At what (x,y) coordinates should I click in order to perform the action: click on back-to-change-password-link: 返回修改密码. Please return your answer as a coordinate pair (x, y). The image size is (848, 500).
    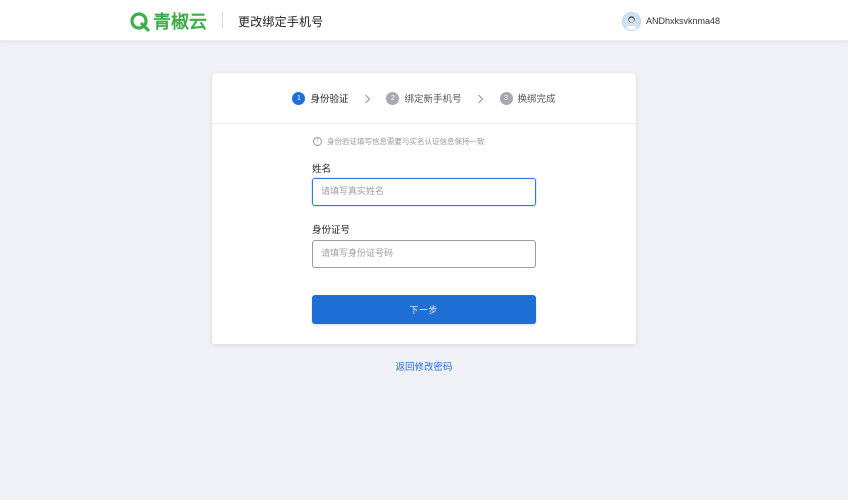
    Looking at the image, I should click on (424, 366).